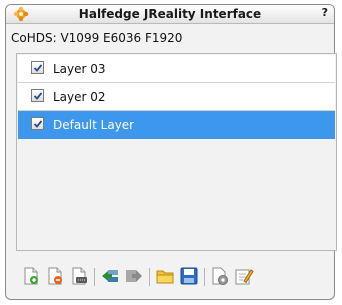  I want to click on layer-properties-button, so click(79, 276).